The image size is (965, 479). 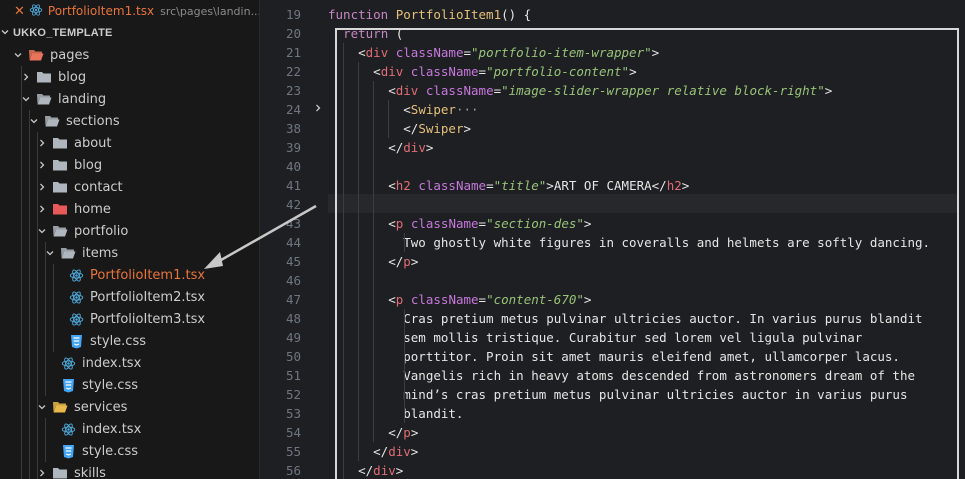 I want to click on tree-item: PortfolioItem2.tsx, so click(x=129, y=297).